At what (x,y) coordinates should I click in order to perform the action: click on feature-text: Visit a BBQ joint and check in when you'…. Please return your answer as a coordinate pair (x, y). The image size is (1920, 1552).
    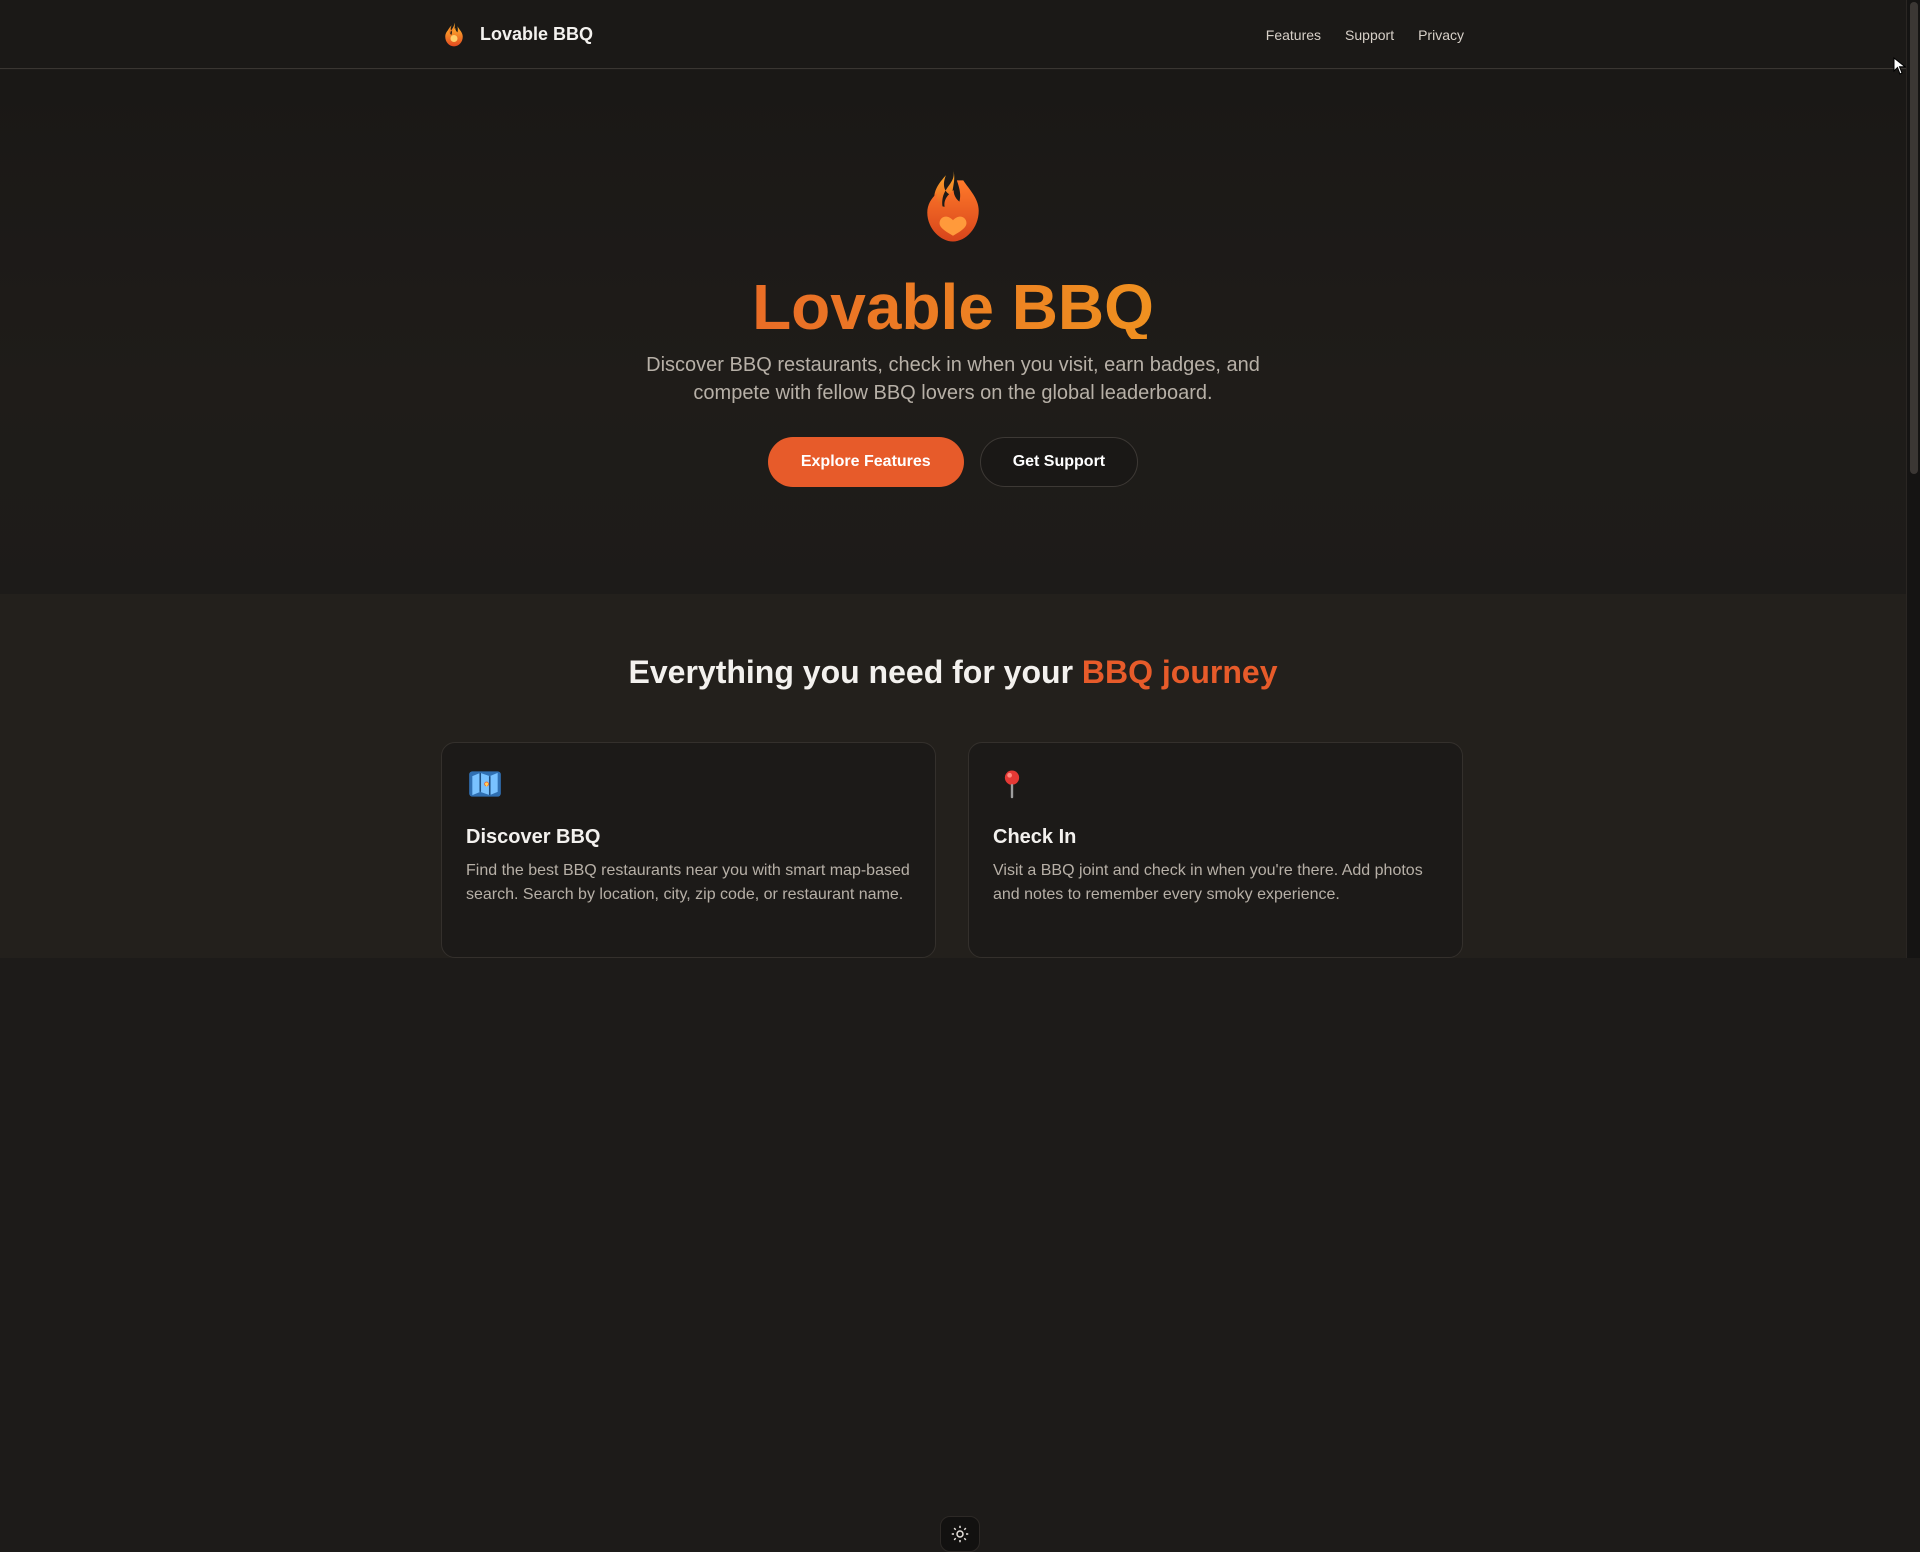
    Looking at the image, I should click on (1208, 882).